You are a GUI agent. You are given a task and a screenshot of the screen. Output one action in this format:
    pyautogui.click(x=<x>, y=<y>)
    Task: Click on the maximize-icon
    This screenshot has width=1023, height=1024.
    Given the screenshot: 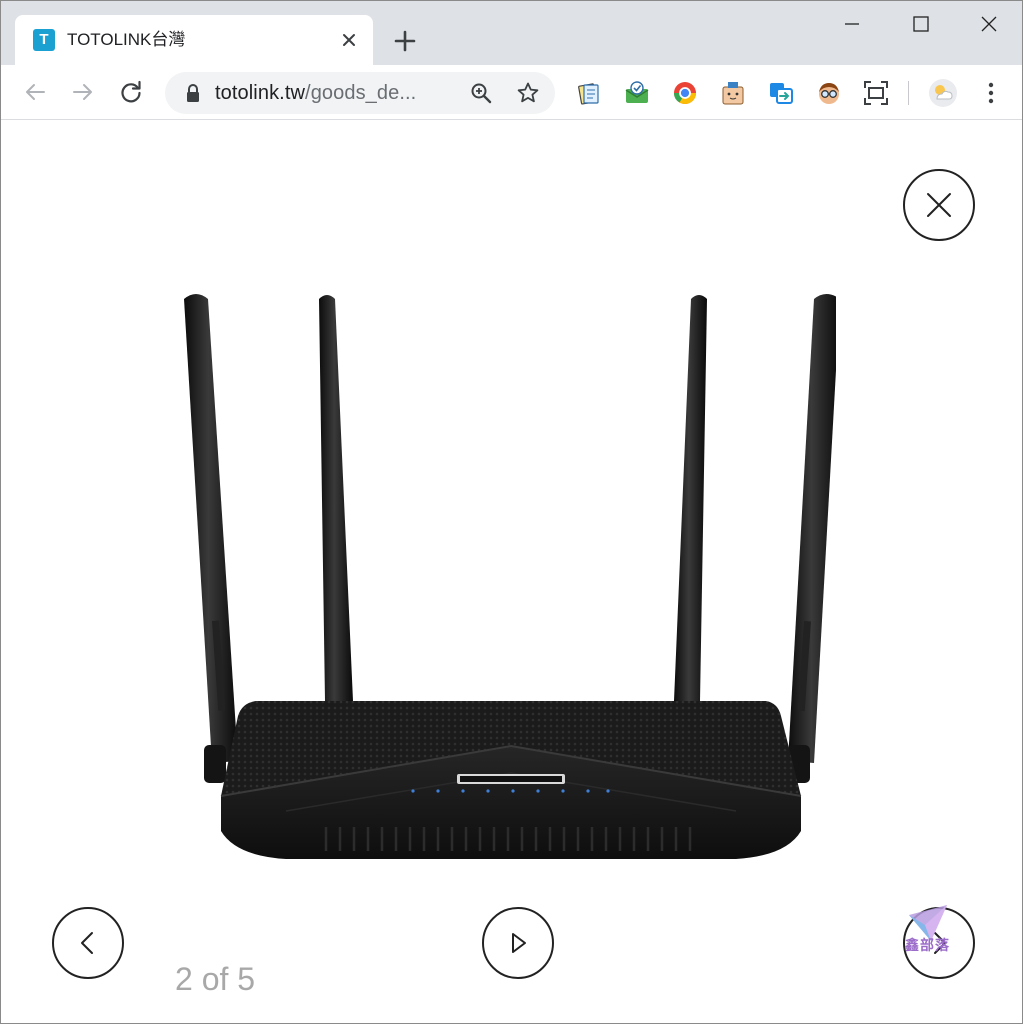 What is the action you would take?
    pyautogui.click(x=921, y=24)
    